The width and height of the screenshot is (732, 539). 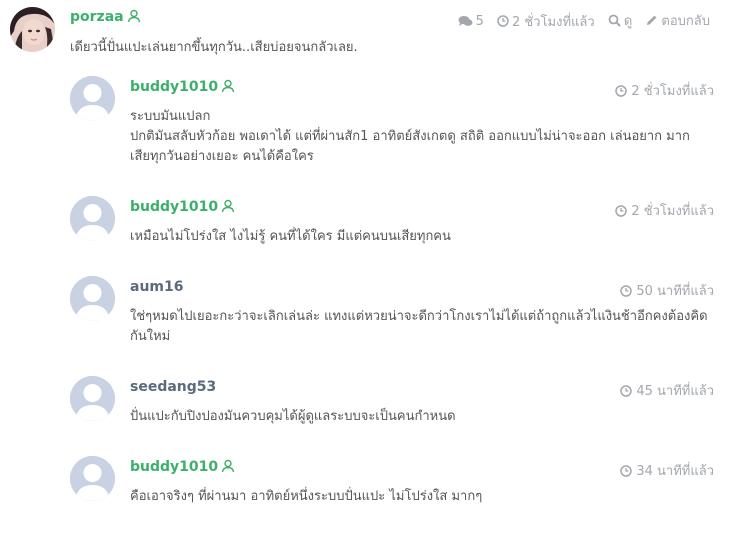 What do you see at coordinates (685, 20) in the screenshot?
I see `reply-label: ตอบกลับ` at bounding box center [685, 20].